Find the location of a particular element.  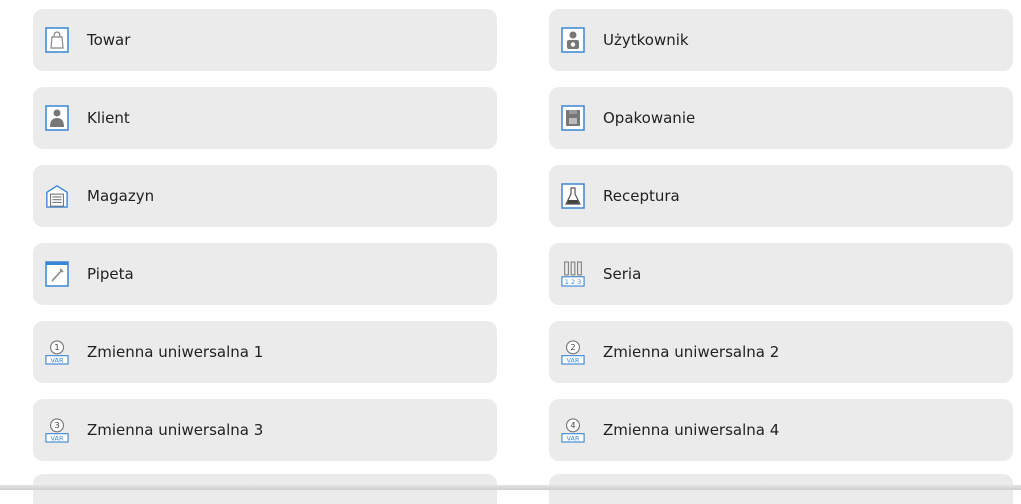

series-digits: 1 2 3 is located at coordinates (573, 282).